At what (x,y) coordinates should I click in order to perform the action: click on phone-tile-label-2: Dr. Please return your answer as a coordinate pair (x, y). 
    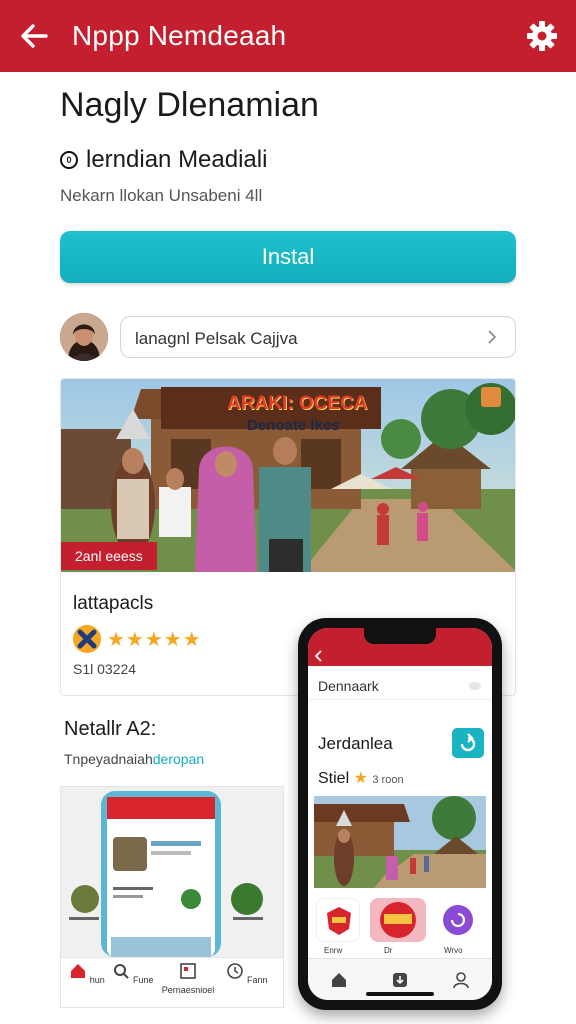
    Looking at the image, I should click on (388, 950).